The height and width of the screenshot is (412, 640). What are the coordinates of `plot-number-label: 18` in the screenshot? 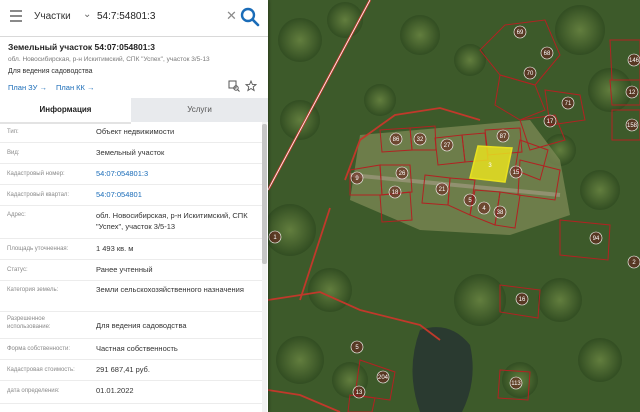 It's located at (395, 193).